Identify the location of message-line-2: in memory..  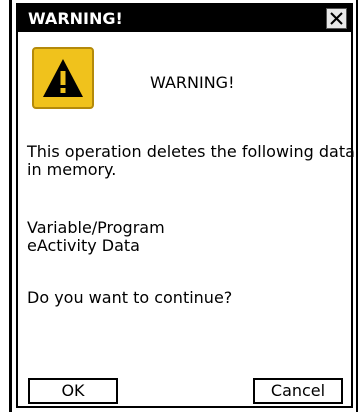
(72, 169).